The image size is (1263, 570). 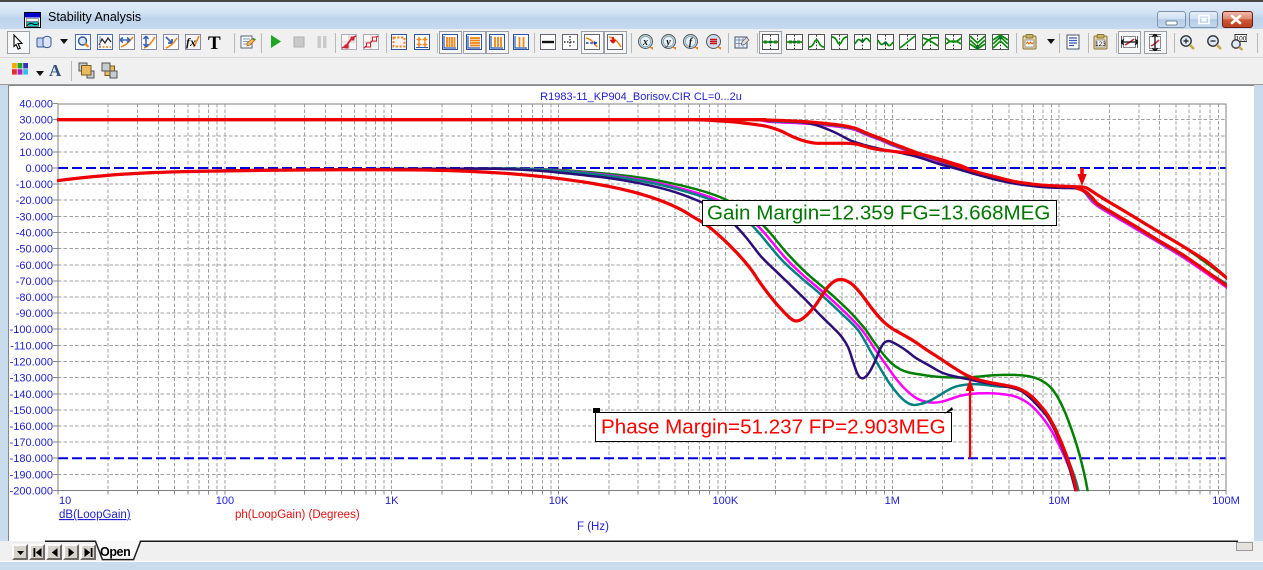 What do you see at coordinates (36, 137) in the screenshot?
I see `svg-text: 20.000` at bounding box center [36, 137].